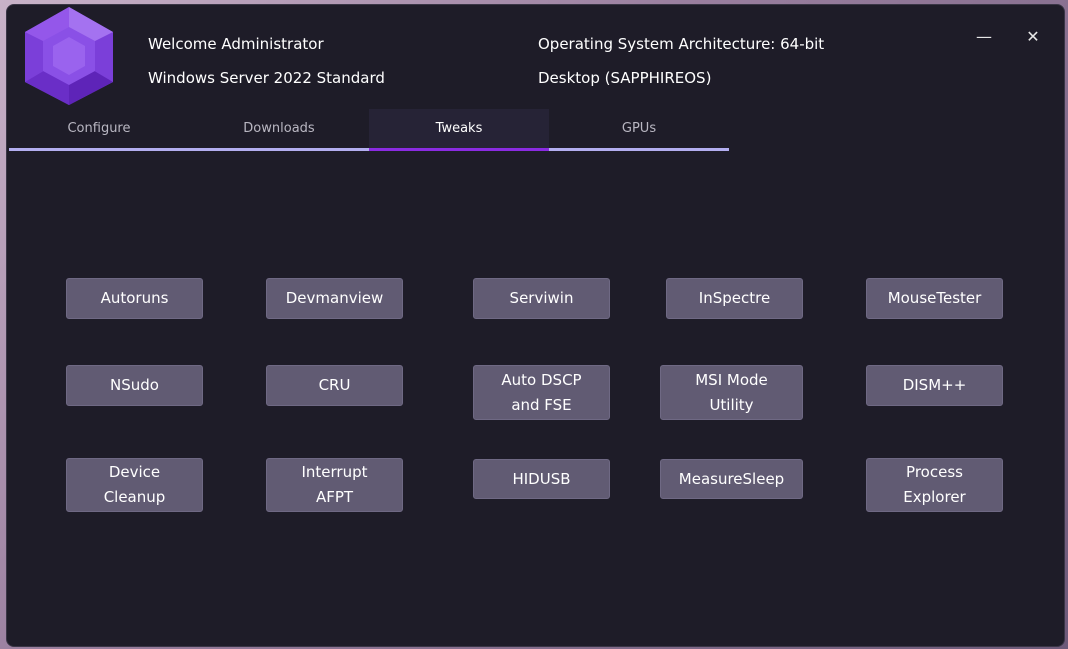 This screenshot has height=649, width=1068. Describe the element at coordinates (279, 130) in the screenshot. I see `tab-downloads: Downloads` at that location.